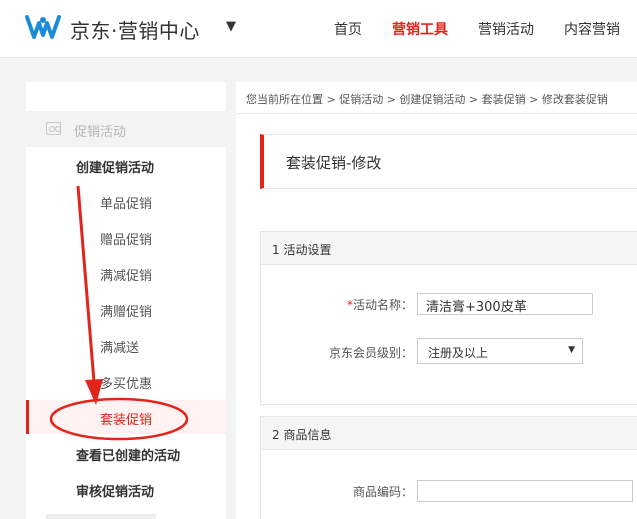  What do you see at coordinates (448, 467) in the screenshot?
I see `product-info-section: 2 商品信息 商品编码：` at bounding box center [448, 467].